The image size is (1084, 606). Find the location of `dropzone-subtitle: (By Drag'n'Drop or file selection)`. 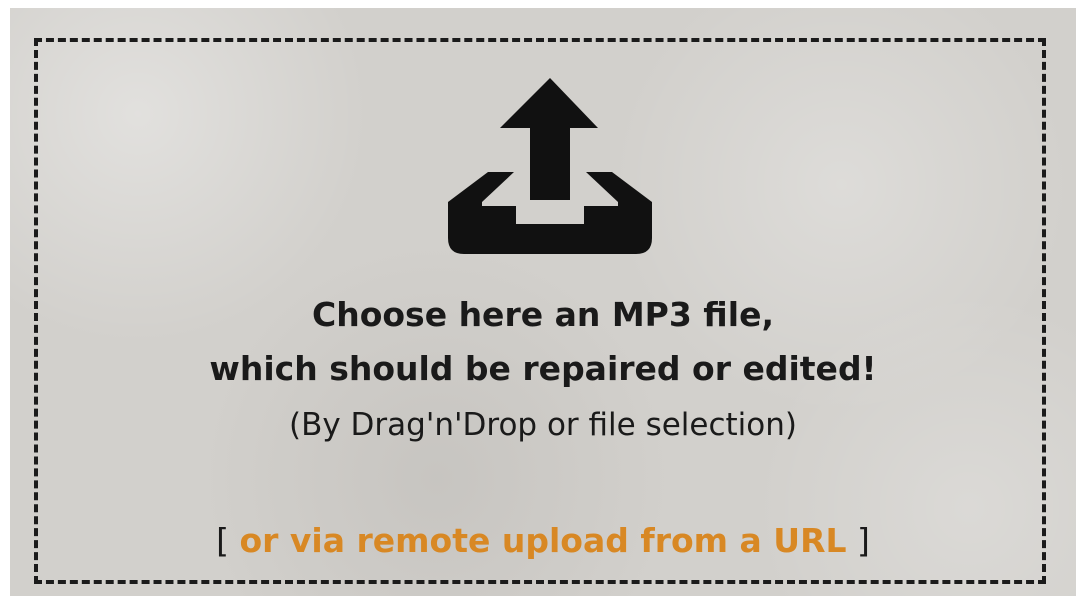

dropzone-subtitle: (By Drag'n'Drop or file selection) is located at coordinates (543, 425).